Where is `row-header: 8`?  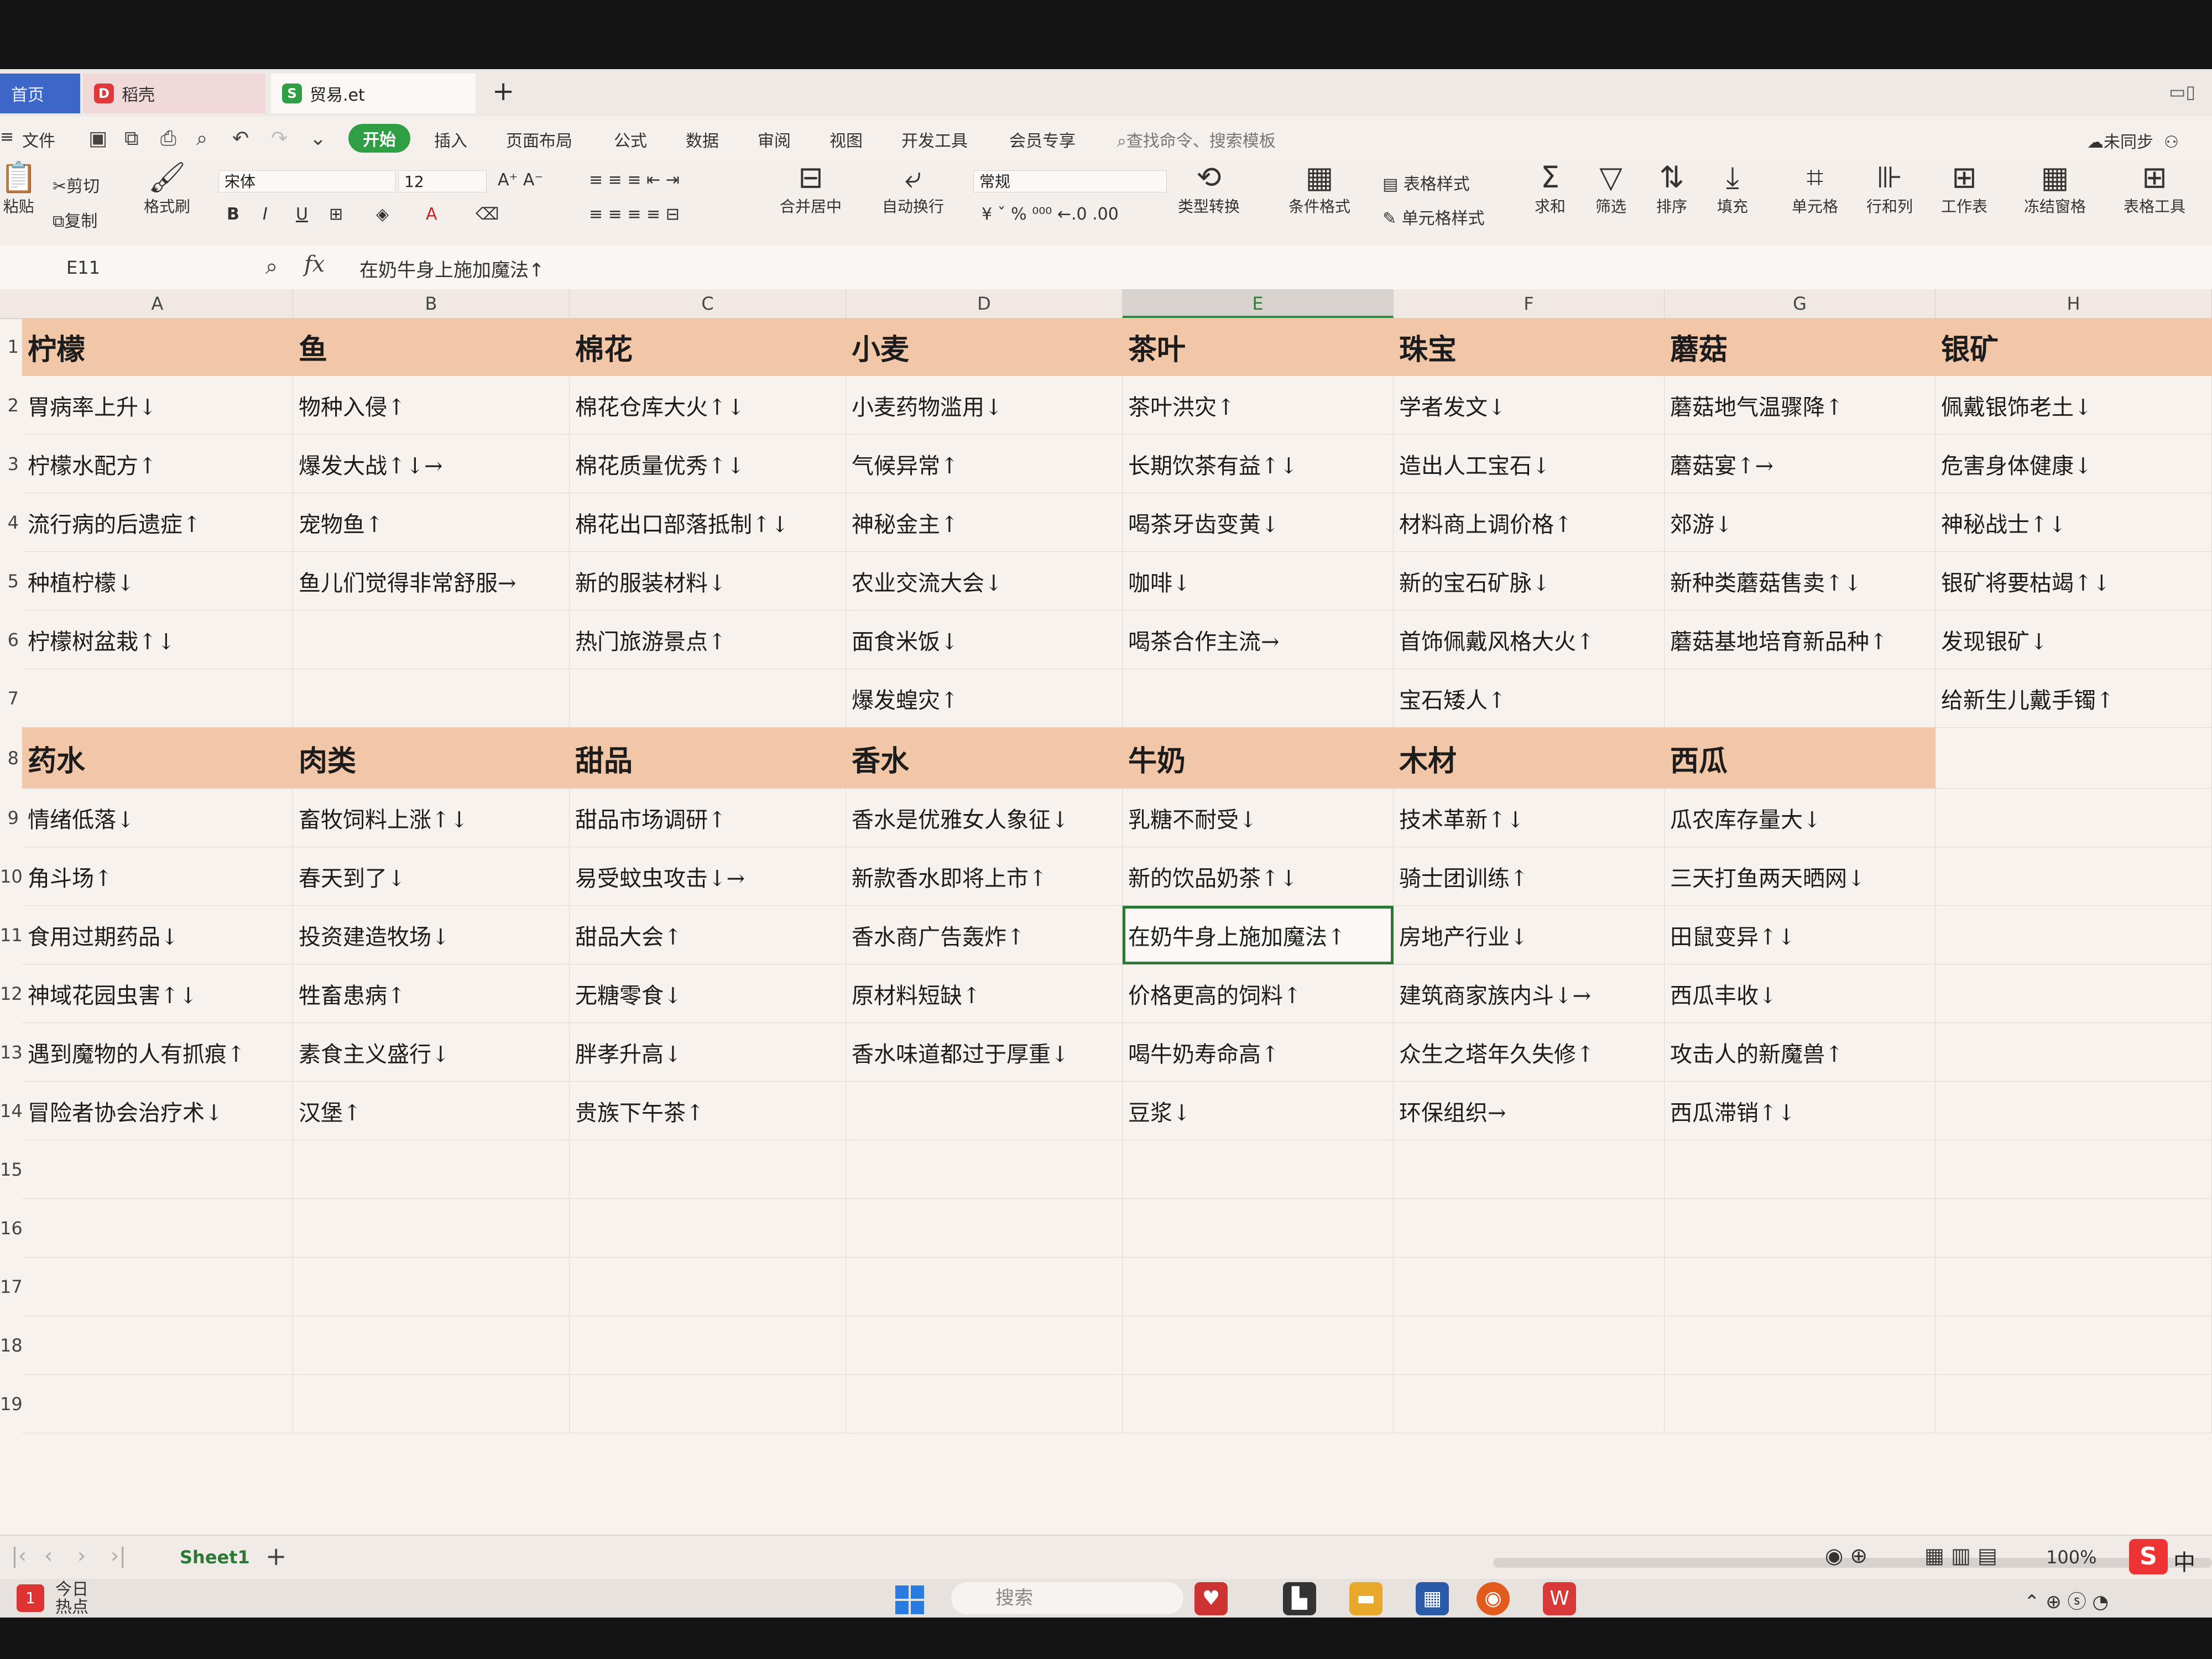
row-header: 8 is located at coordinates (11, 759).